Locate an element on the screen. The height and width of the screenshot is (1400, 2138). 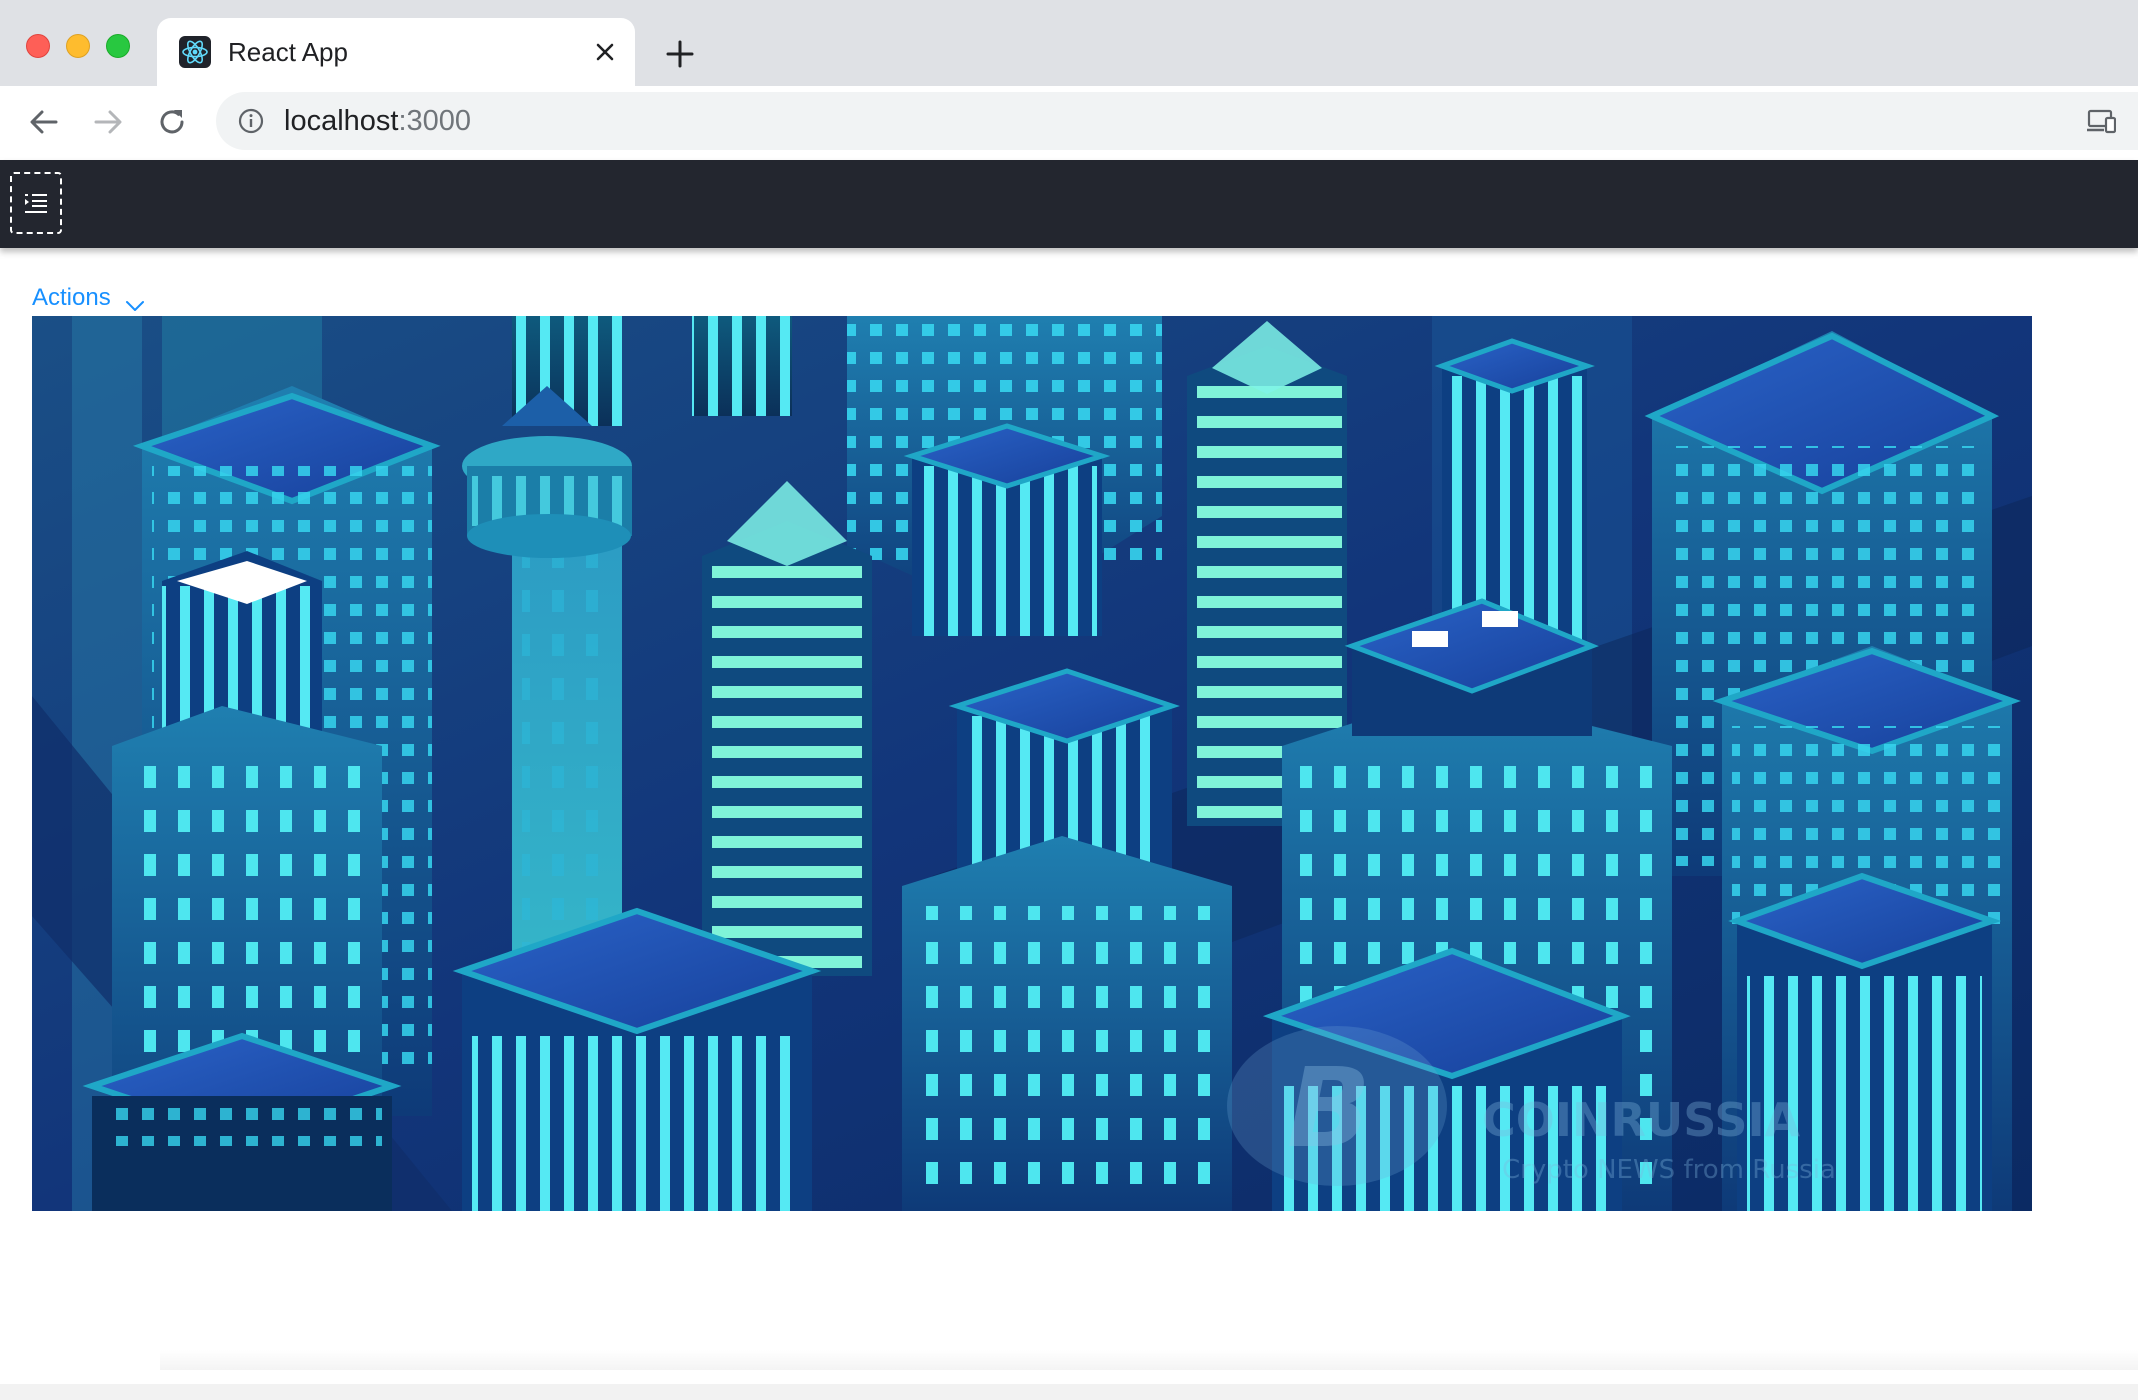
browser-tab: React App is located at coordinates (396, 52).